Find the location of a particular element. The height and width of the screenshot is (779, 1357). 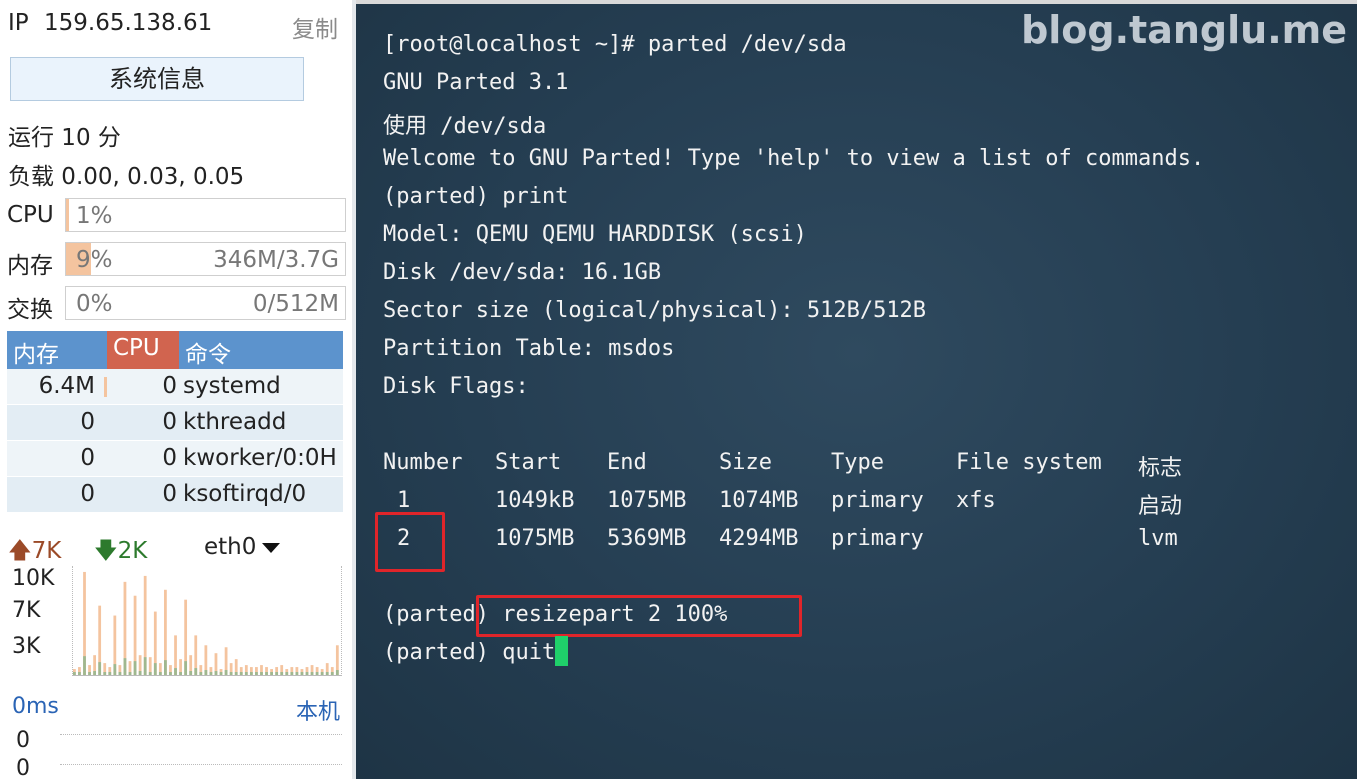

interface-name: eth0 is located at coordinates (230, 547).